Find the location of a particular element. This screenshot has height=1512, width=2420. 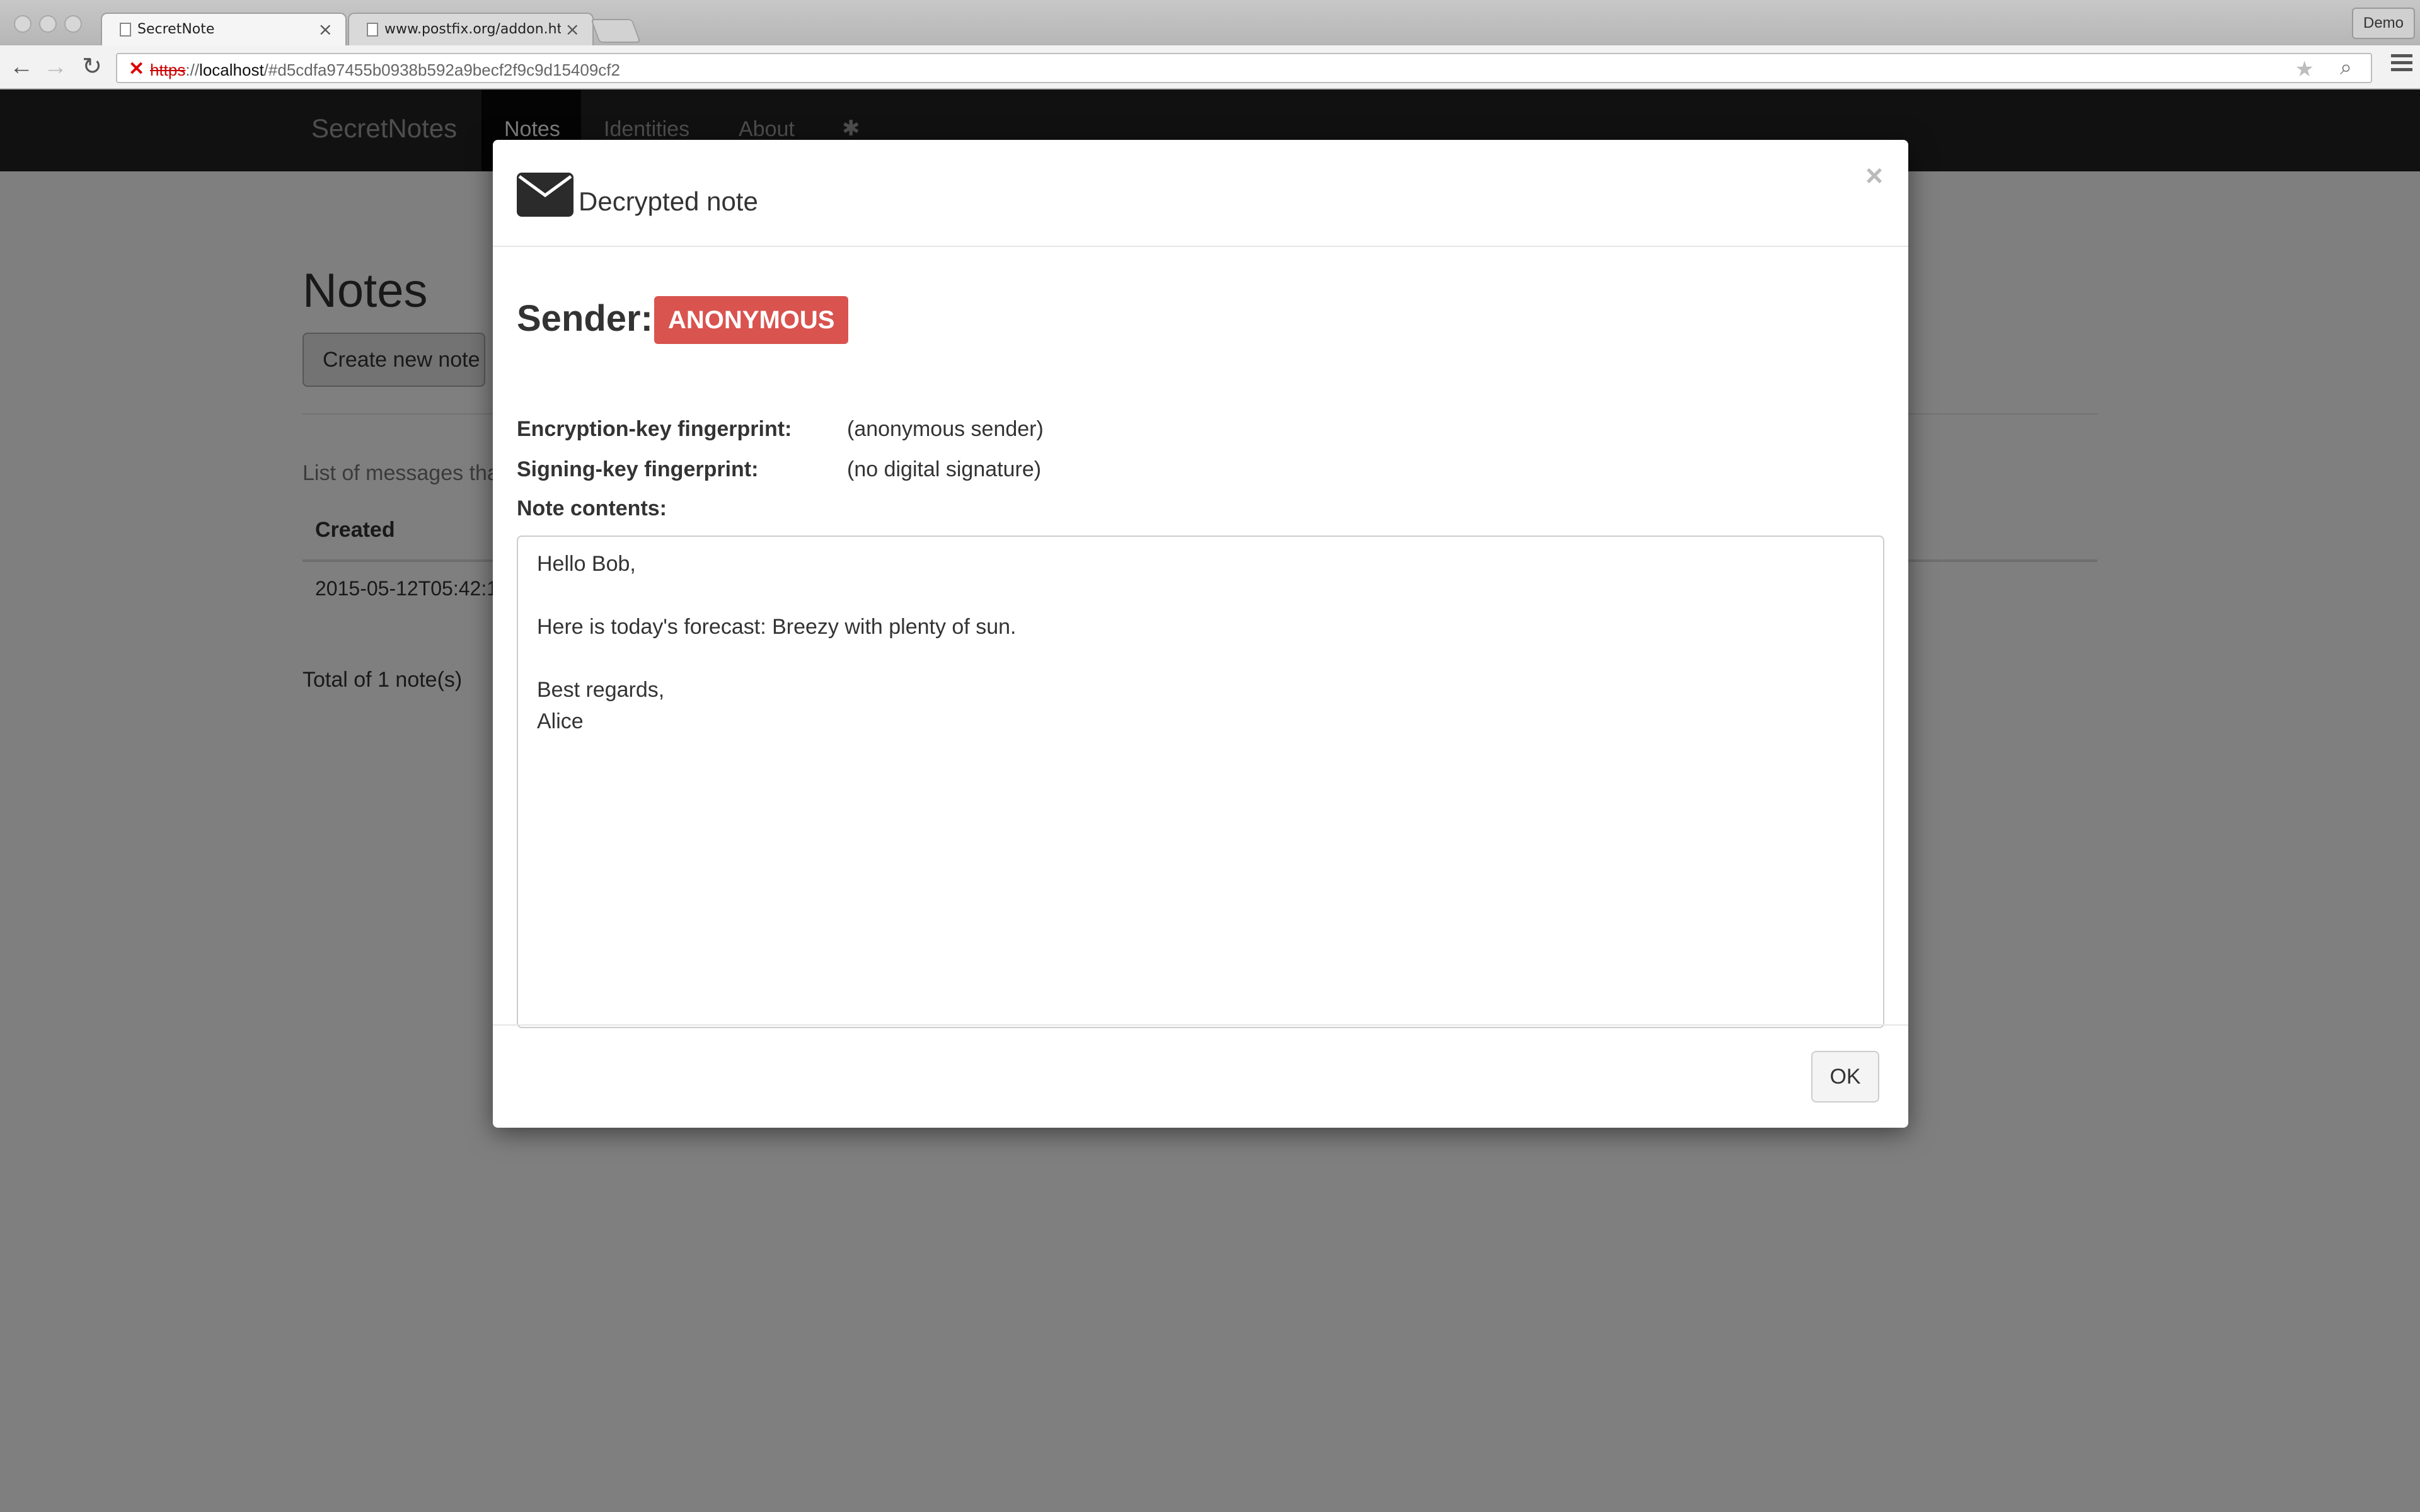

browser-tab-secretnote: SecretNote × is located at coordinates (224, 29).